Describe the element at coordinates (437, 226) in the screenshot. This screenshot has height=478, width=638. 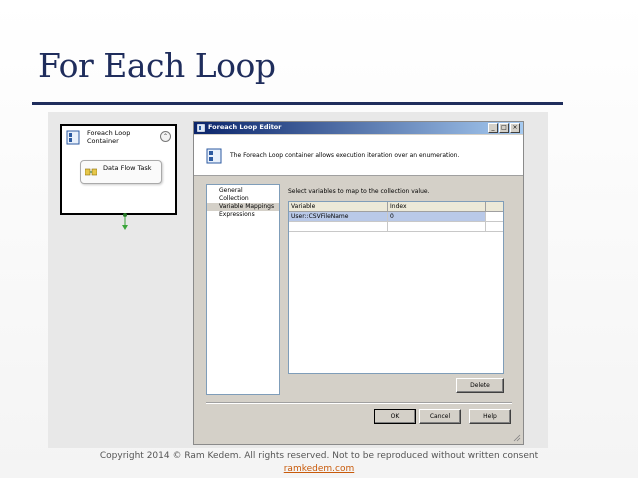
I see `cell-index` at that location.